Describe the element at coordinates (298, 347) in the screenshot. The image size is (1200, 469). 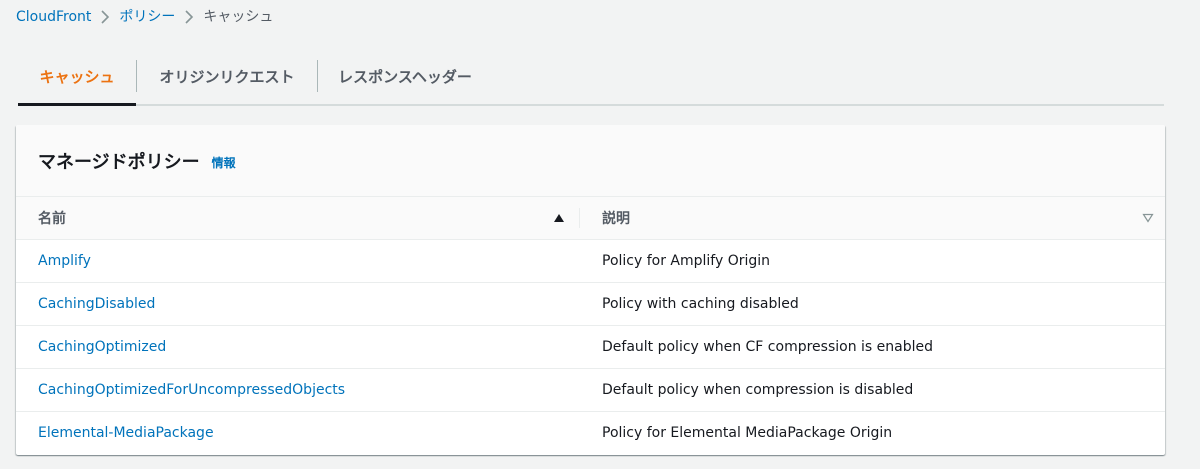
I see `policy-name-cell: CachingOptimized` at that location.